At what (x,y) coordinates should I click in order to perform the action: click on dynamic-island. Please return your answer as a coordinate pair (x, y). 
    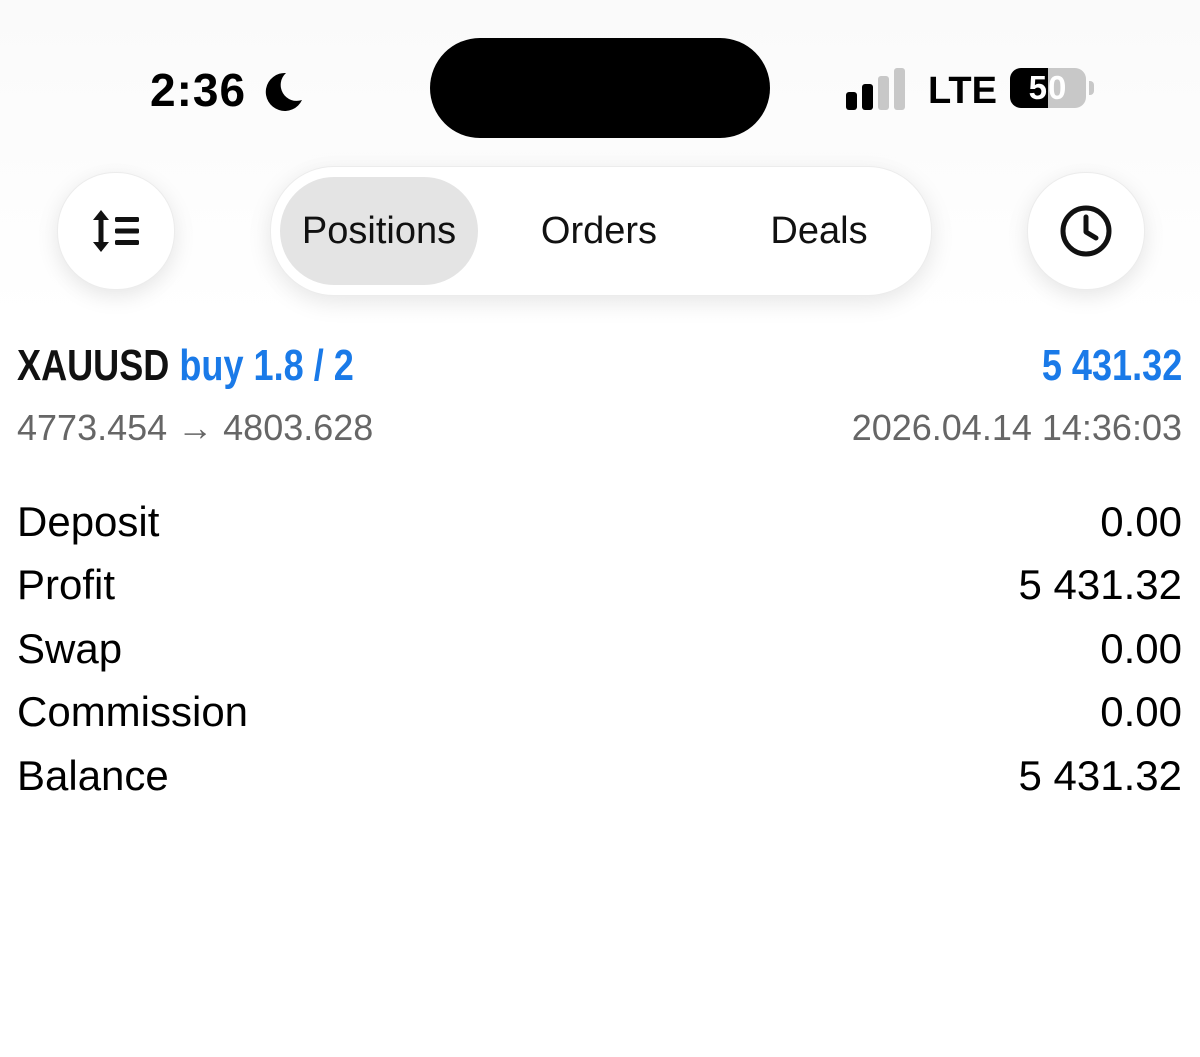
    Looking at the image, I should click on (600, 88).